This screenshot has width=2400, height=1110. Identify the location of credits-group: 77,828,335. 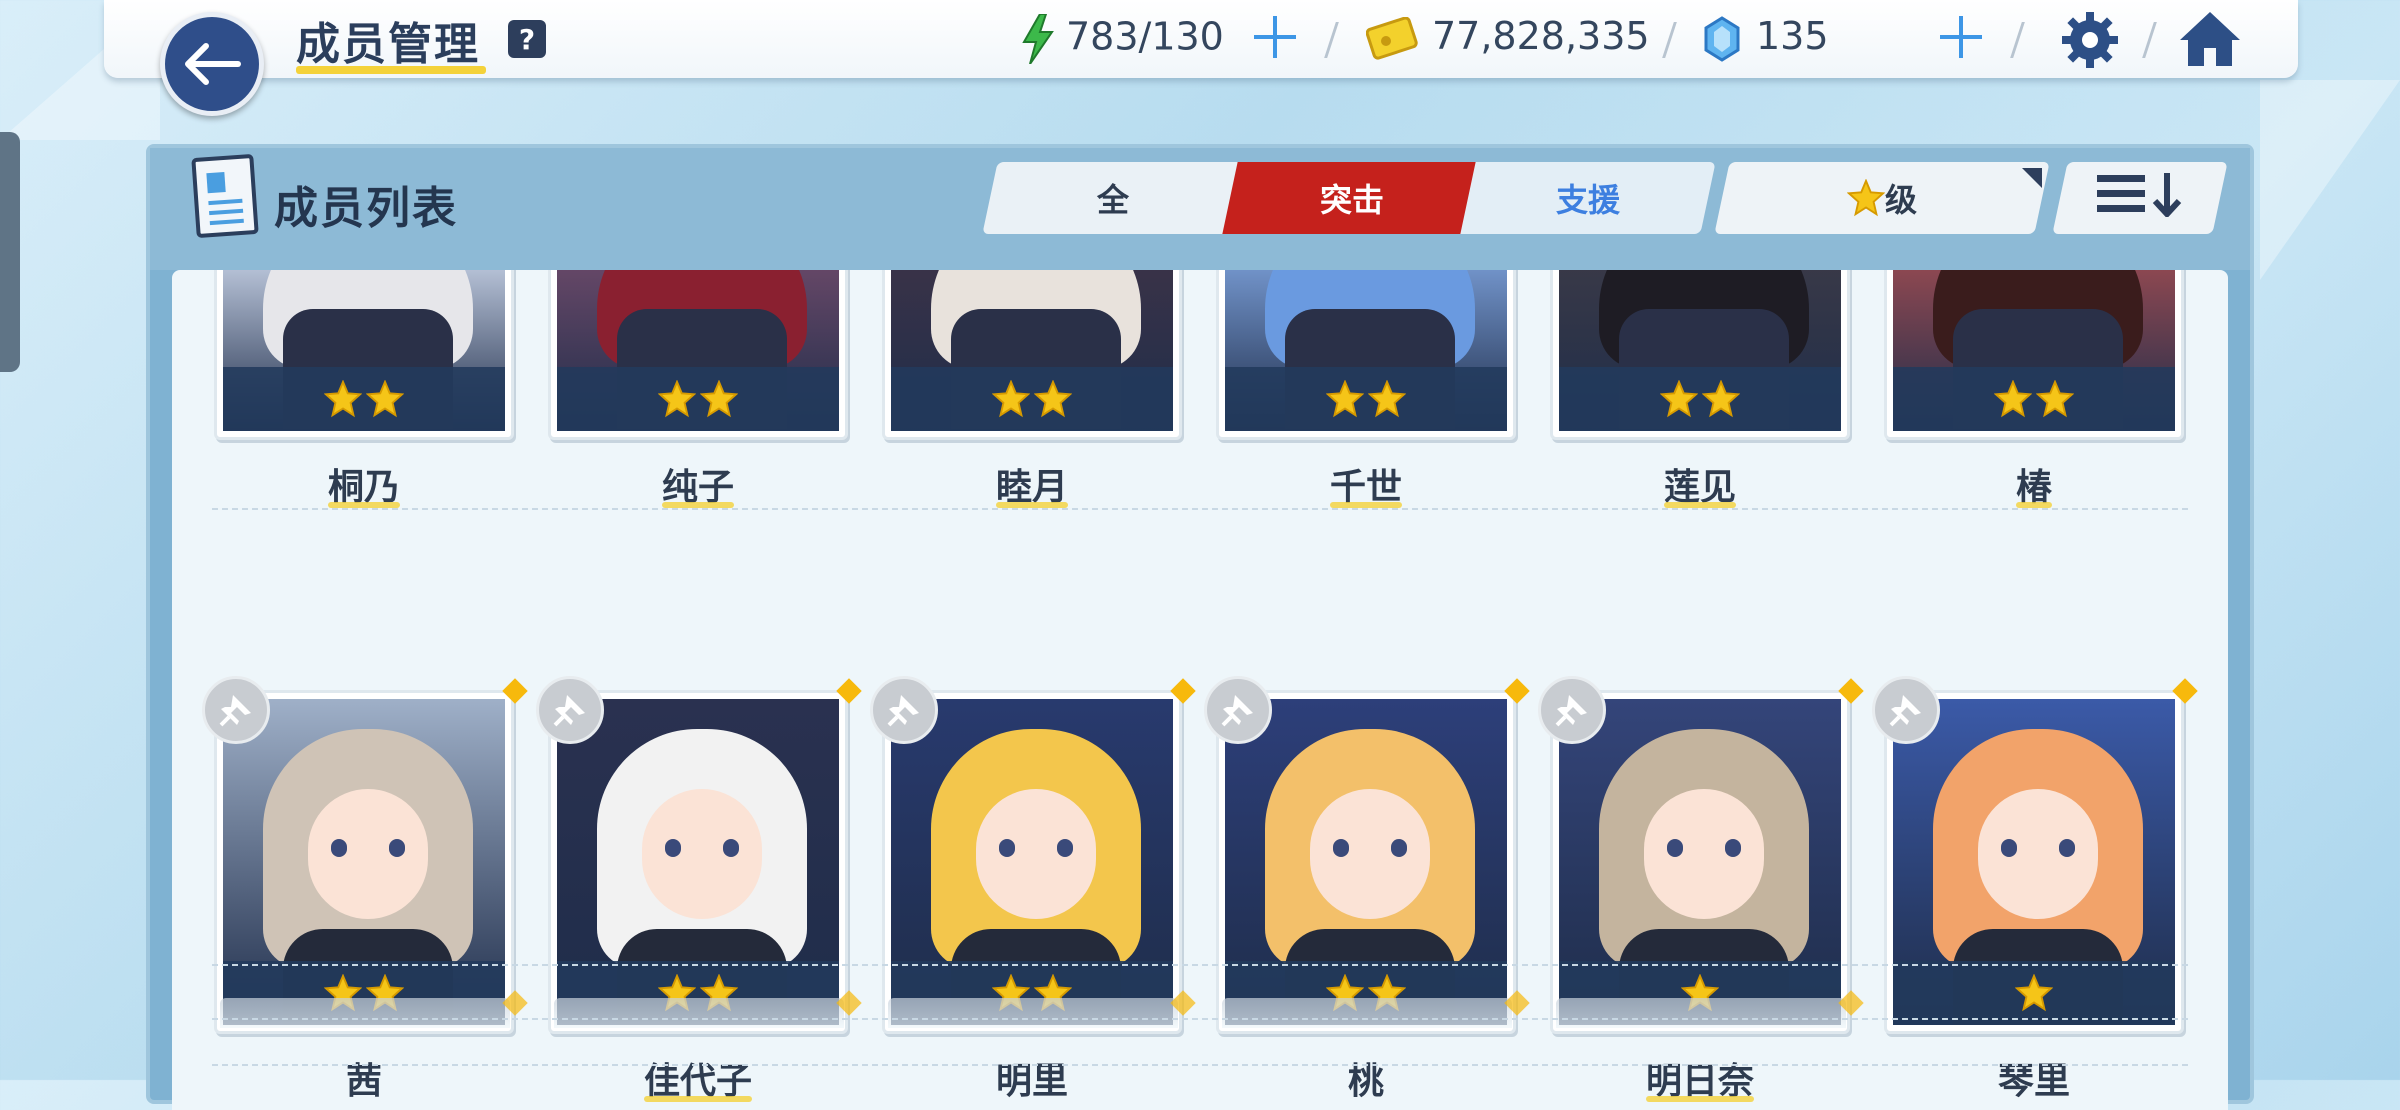
(1507, 37).